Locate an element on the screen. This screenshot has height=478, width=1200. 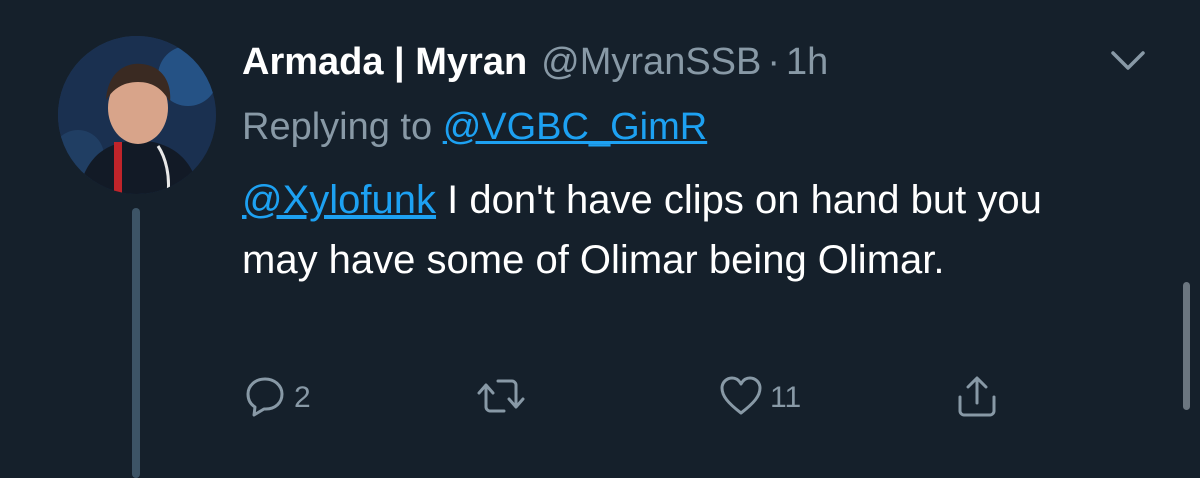
share-button is located at coordinates (977, 398).